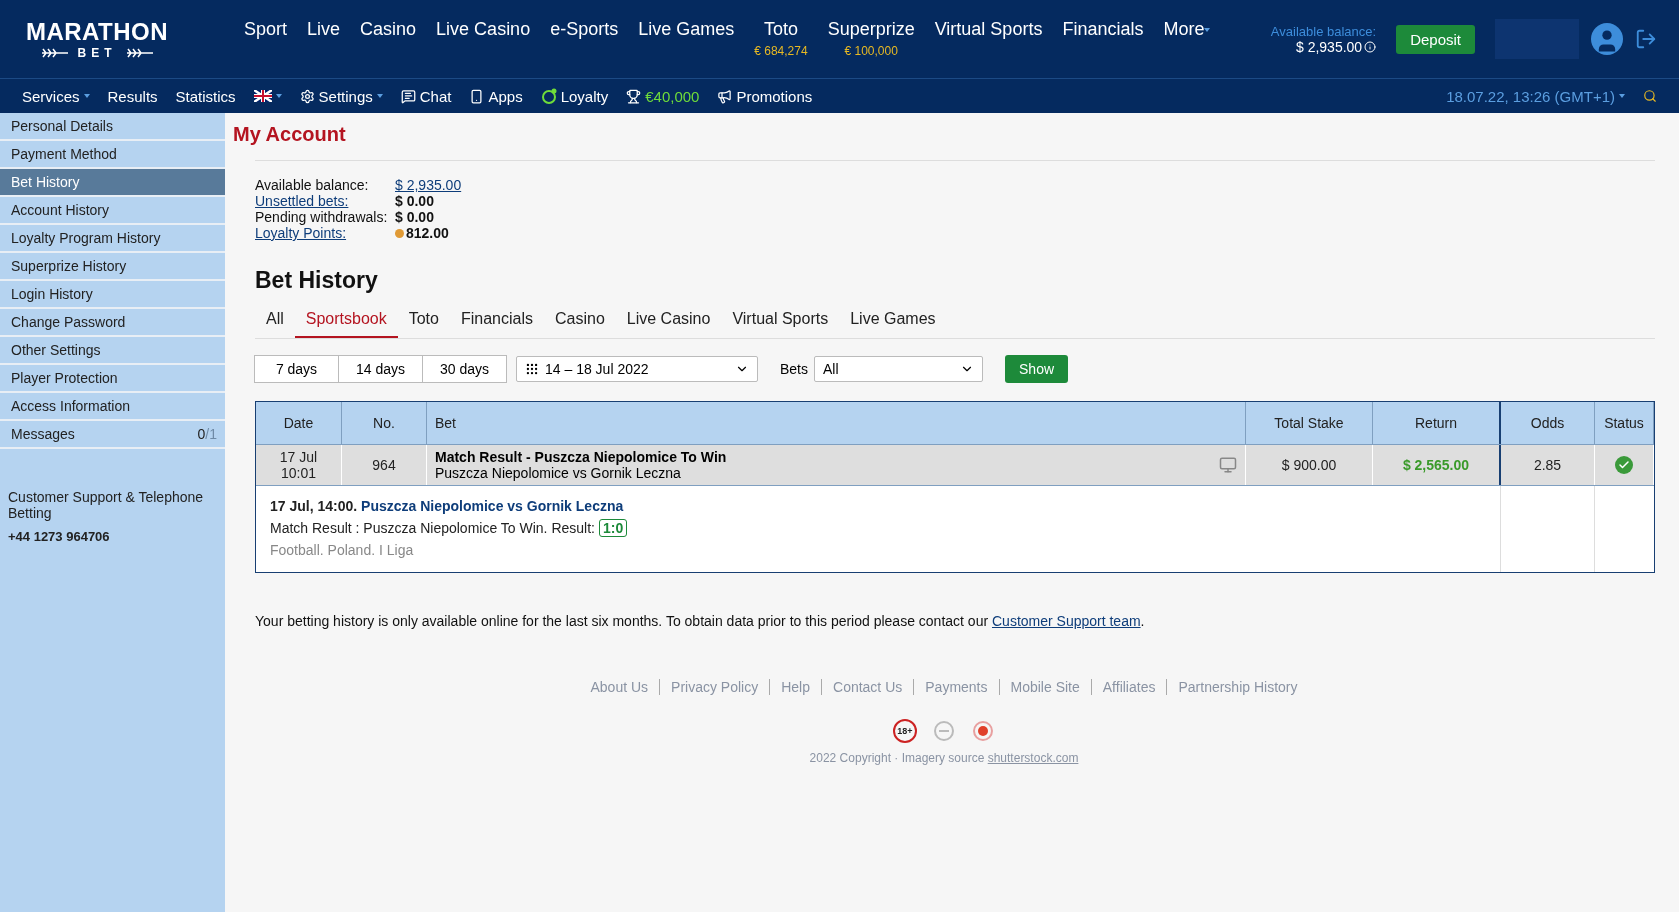  Describe the element at coordinates (132, 96) in the screenshot. I see `subnav-link: Results` at that location.